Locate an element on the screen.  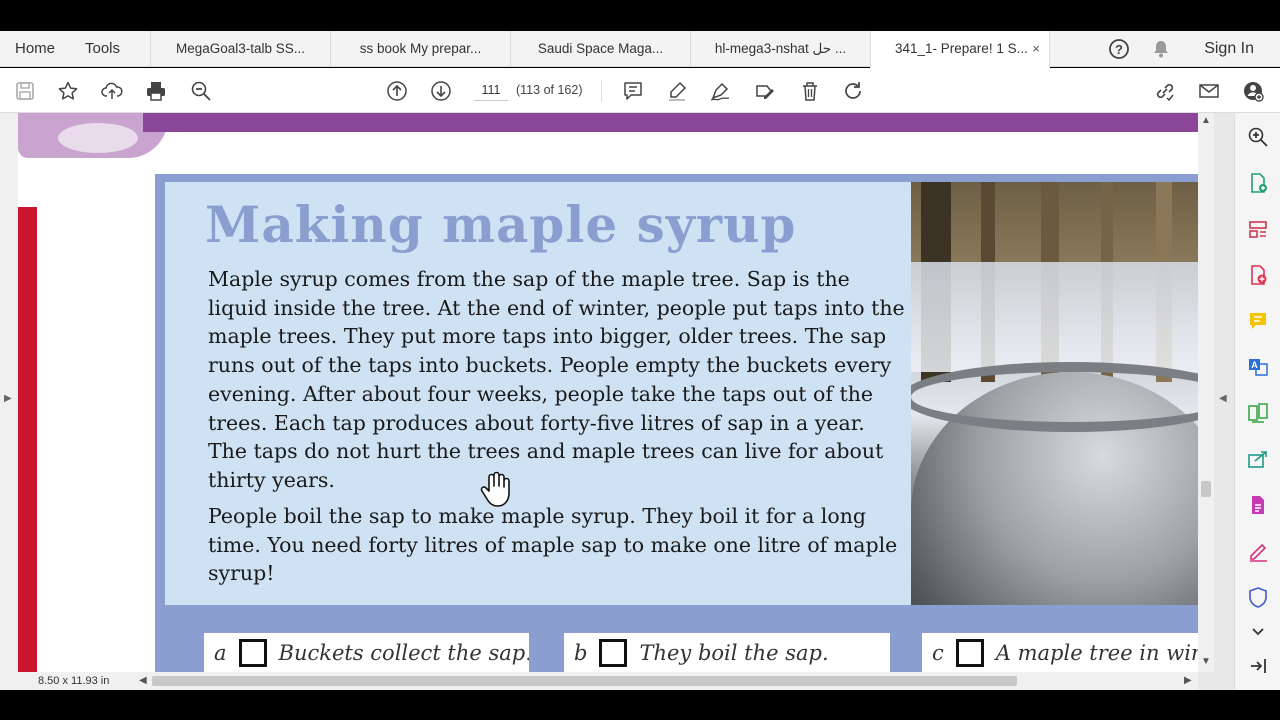
previous-page-icon is located at coordinates (397, 91).